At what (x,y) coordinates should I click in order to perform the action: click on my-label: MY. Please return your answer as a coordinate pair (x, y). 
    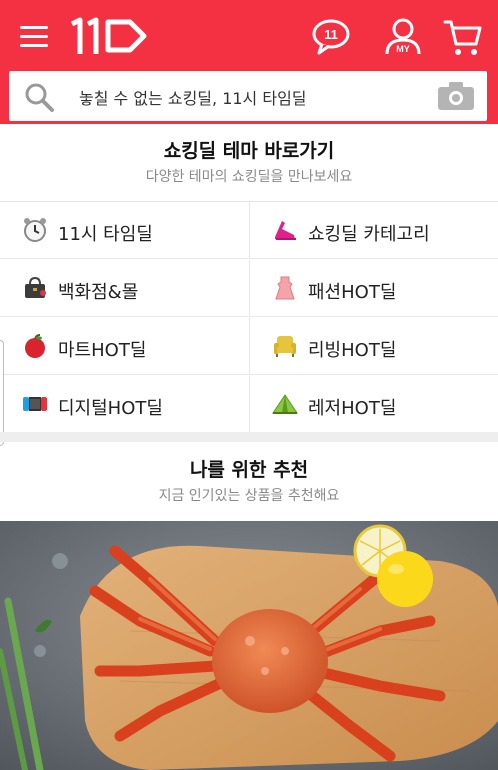
    Looking at the image, I should click on (403, 49).